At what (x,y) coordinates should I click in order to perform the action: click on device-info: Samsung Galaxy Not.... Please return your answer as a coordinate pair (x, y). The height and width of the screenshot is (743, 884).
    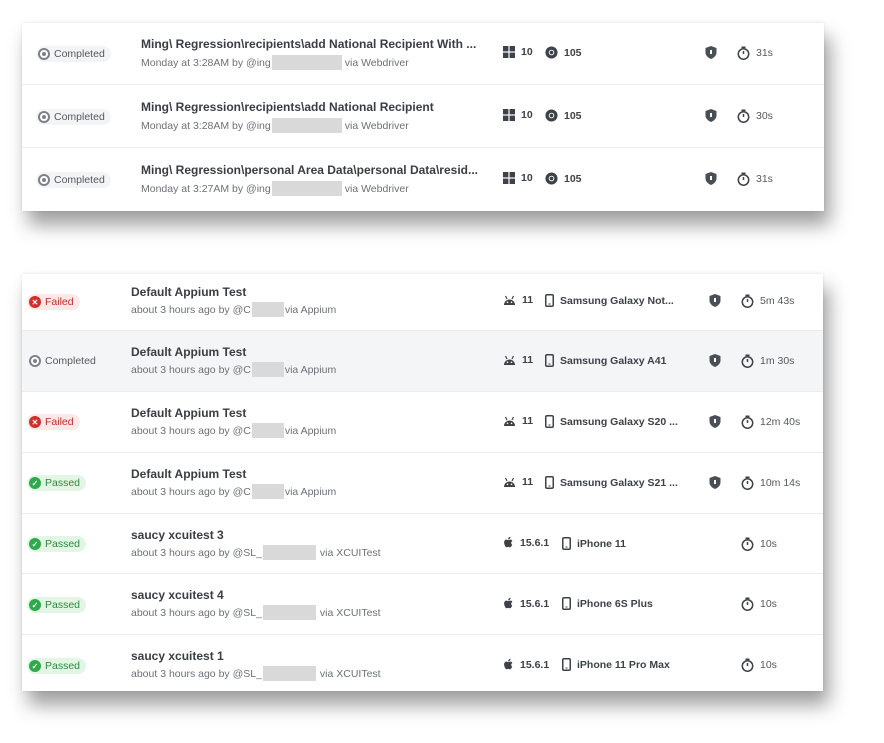
    Looking at the image, I should click on (609, 300).